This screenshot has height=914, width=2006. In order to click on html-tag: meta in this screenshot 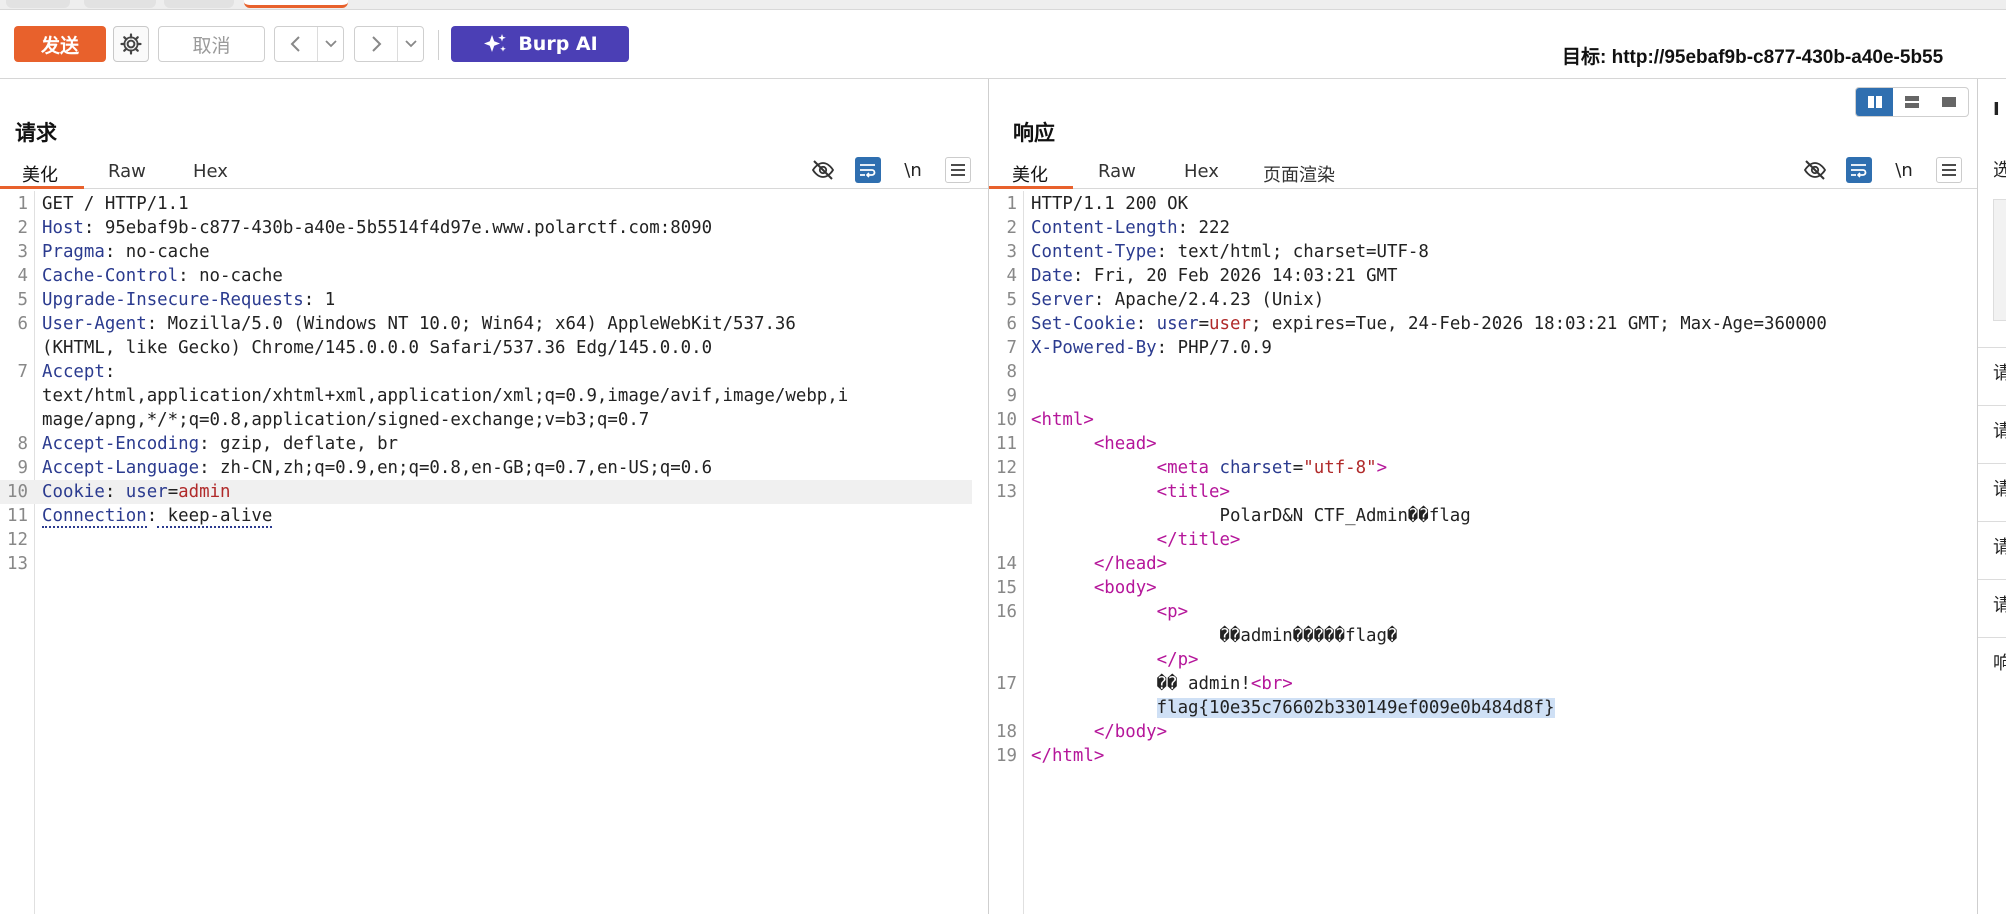, I will do `click(1188, 468)`.